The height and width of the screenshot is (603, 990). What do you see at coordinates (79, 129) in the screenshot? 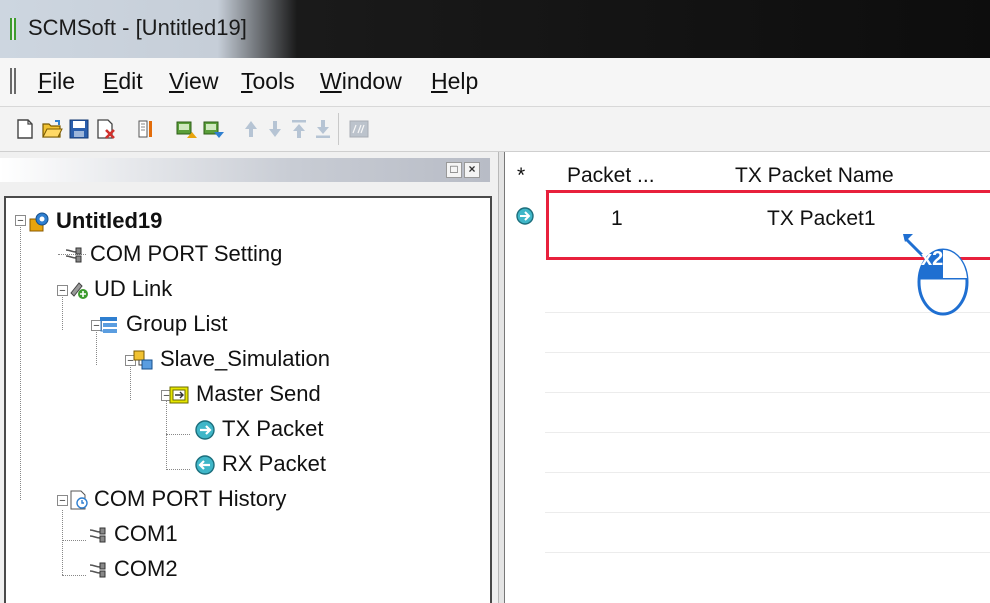
I see `save-icon` at bounding box center [79, 129].